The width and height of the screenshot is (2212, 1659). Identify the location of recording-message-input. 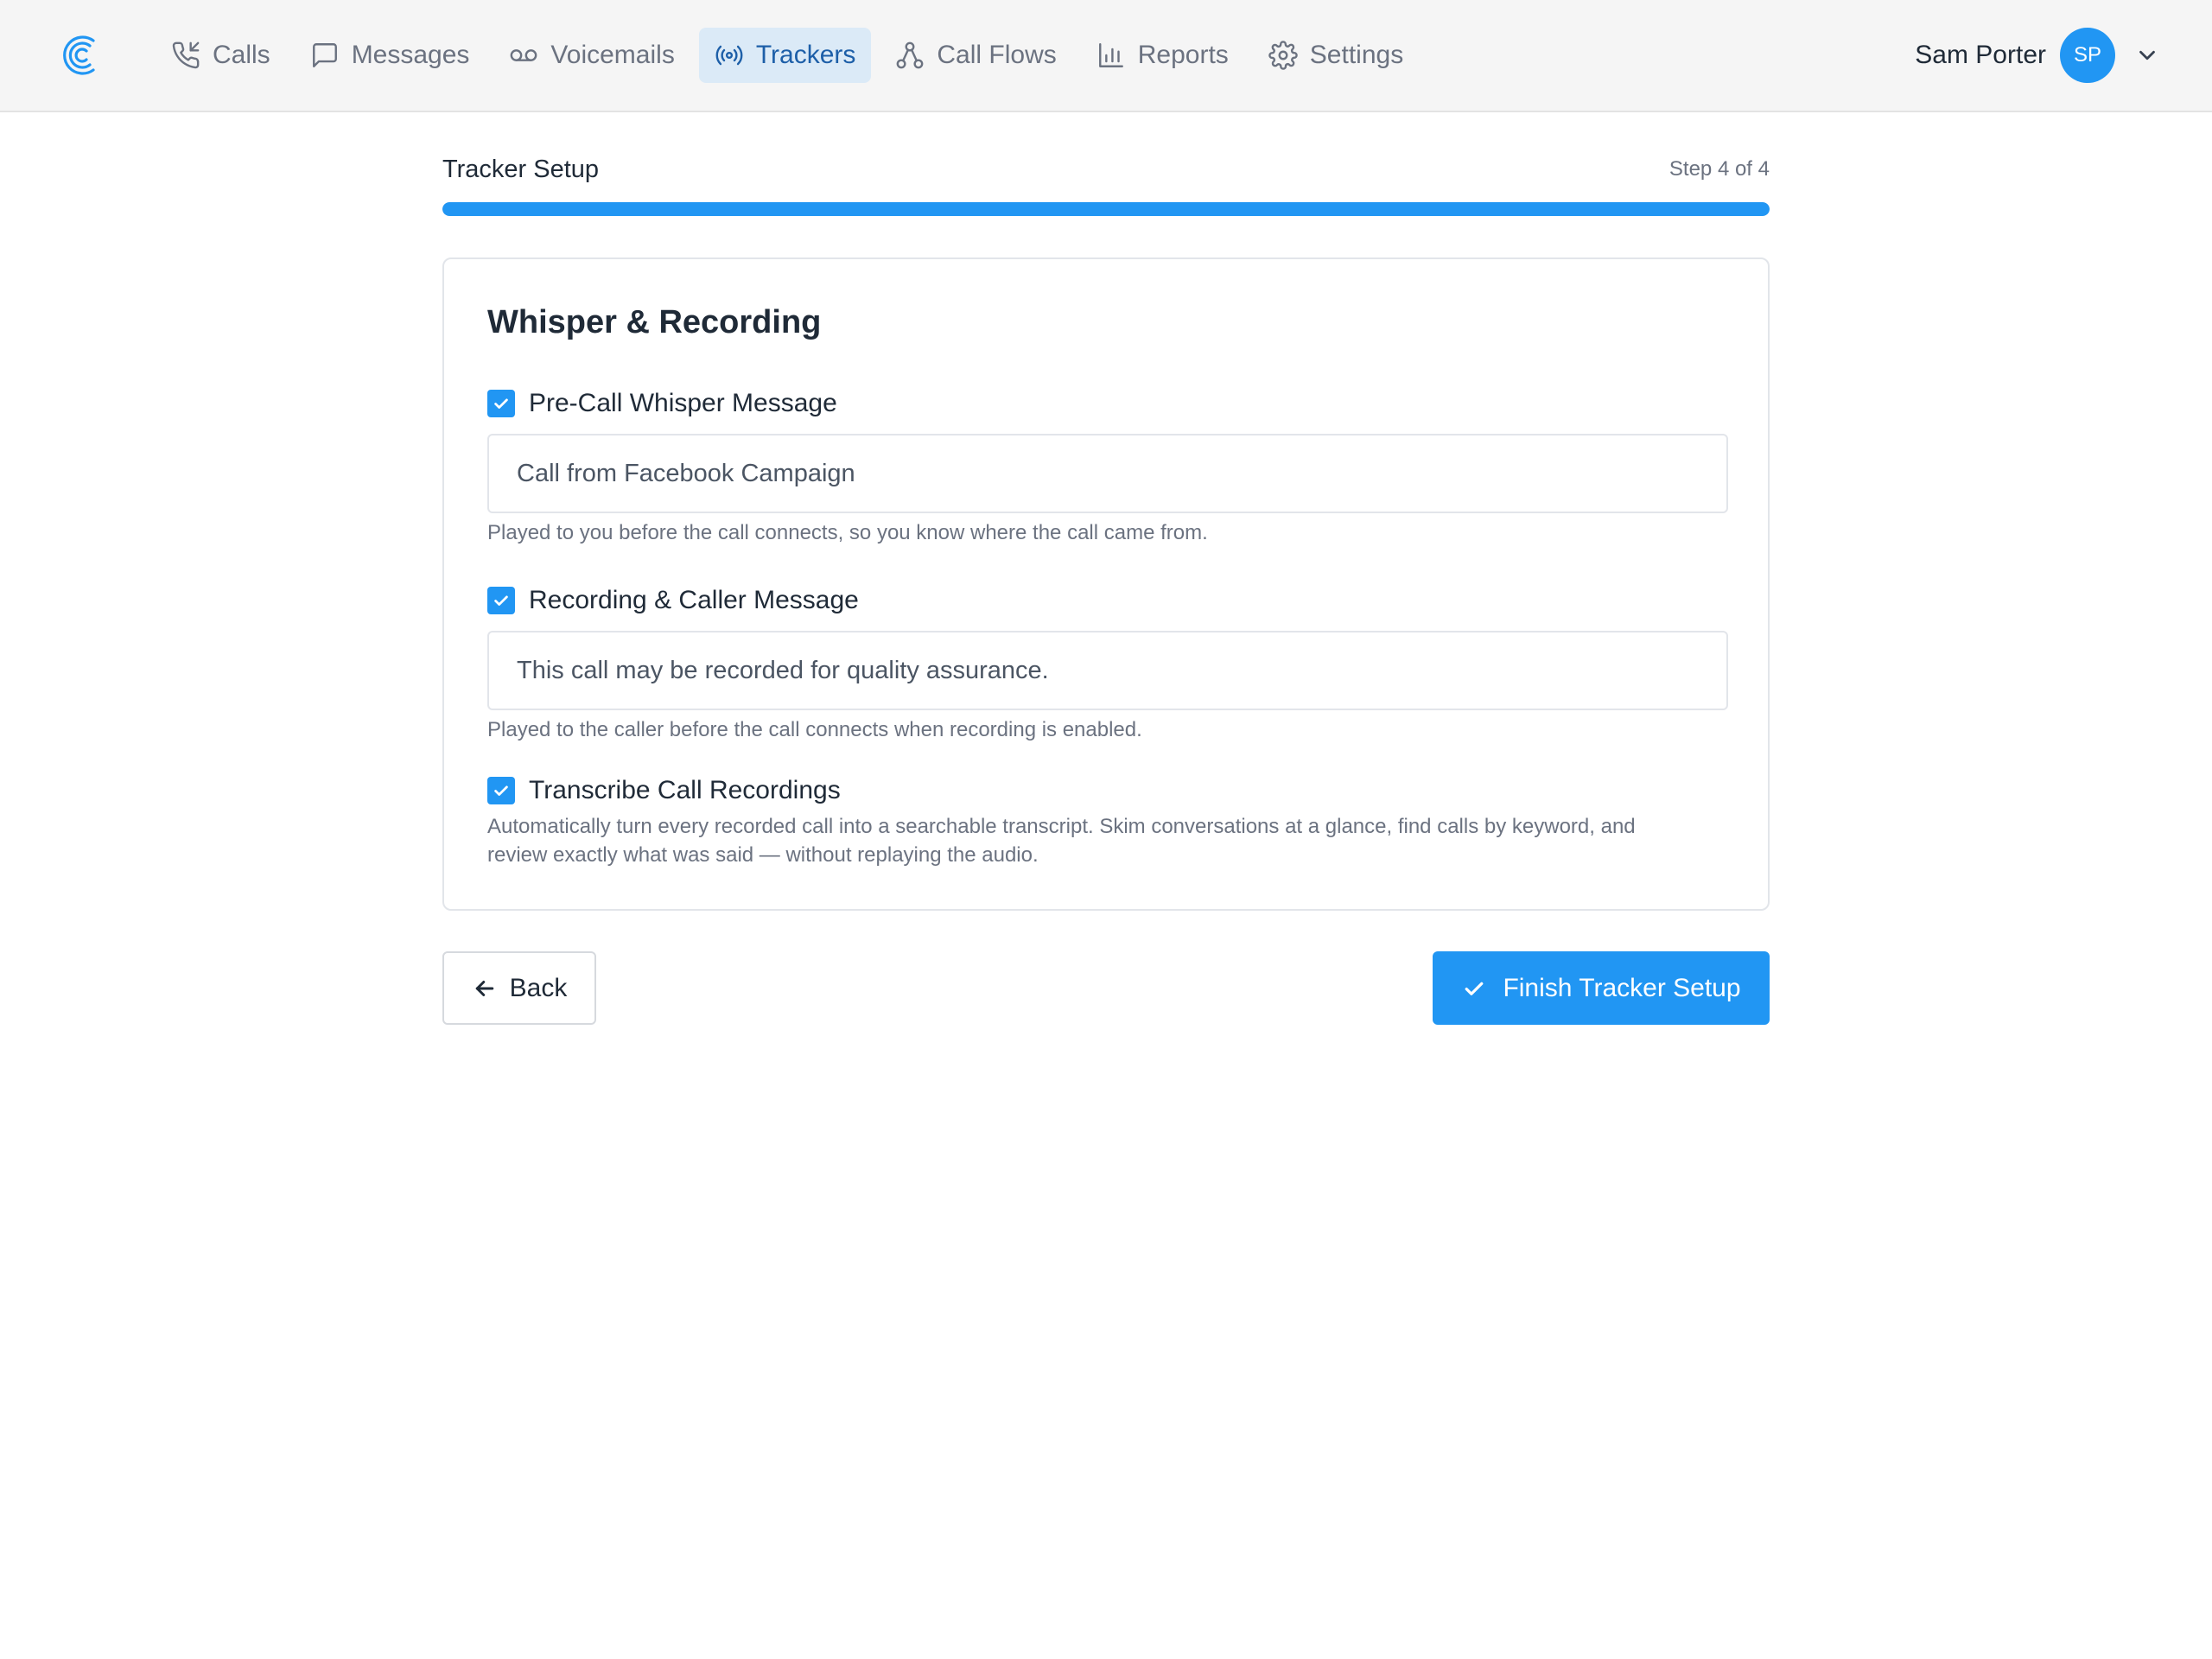
(1107, 670).